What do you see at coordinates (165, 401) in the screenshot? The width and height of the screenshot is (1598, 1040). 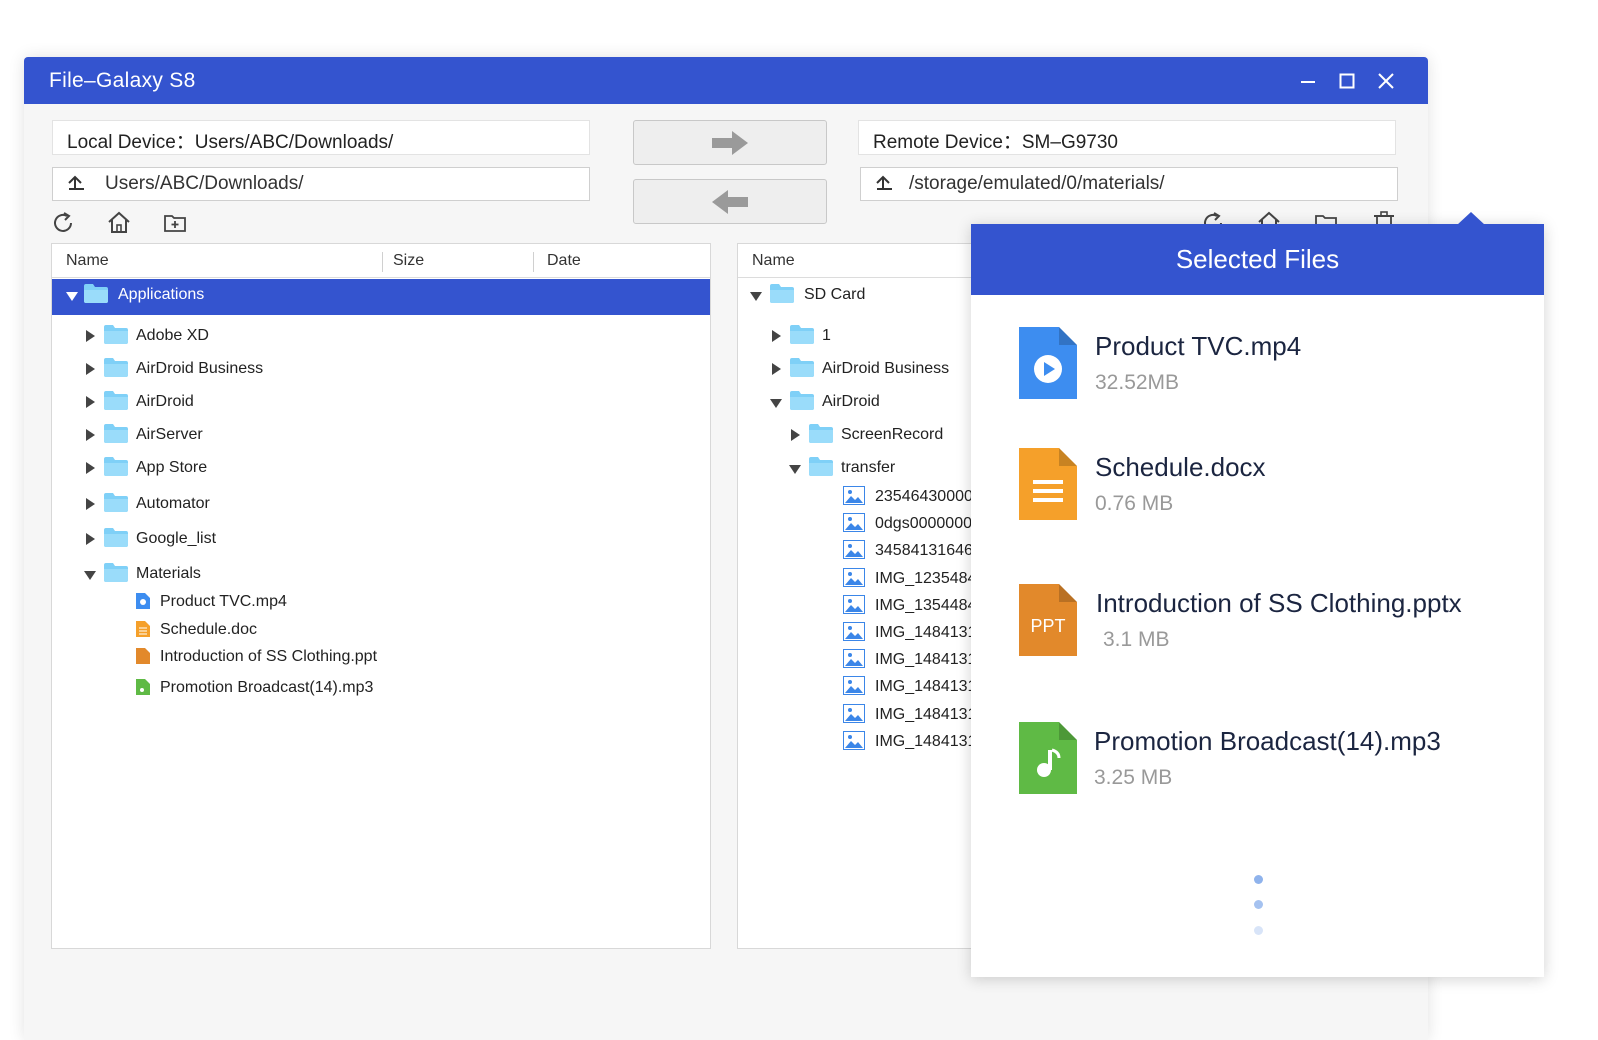 I see `item-label: AirDroid` at bounding box center [165, 401].